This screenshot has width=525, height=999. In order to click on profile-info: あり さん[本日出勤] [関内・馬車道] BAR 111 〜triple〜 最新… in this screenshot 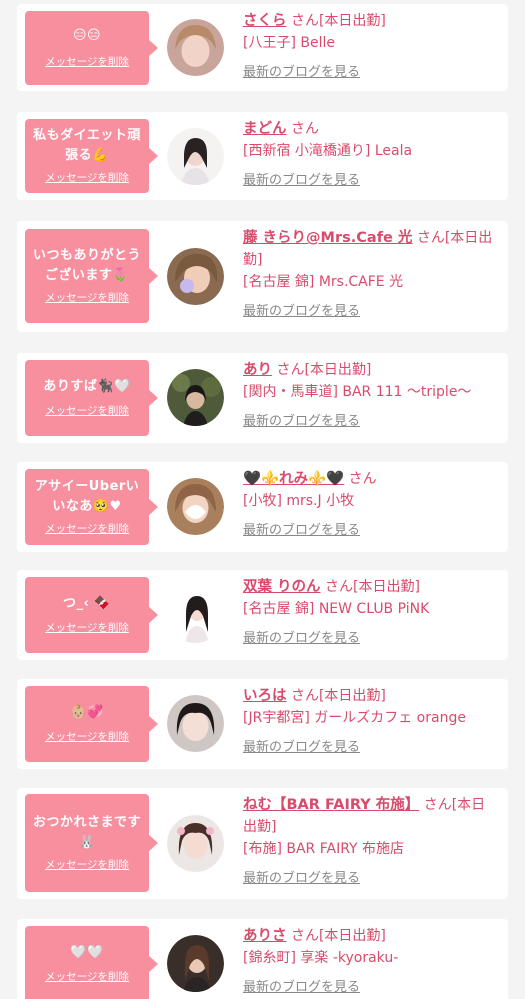, I will do `click(371, 396)`.